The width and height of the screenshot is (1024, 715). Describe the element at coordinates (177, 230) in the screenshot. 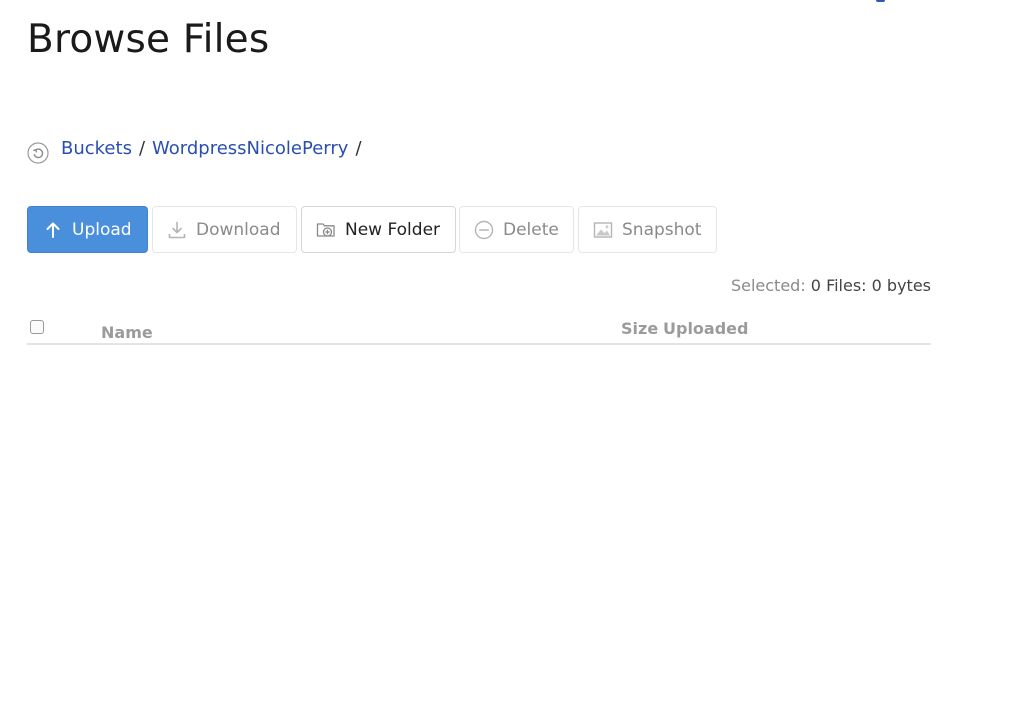

I see `download-icon` at that location.